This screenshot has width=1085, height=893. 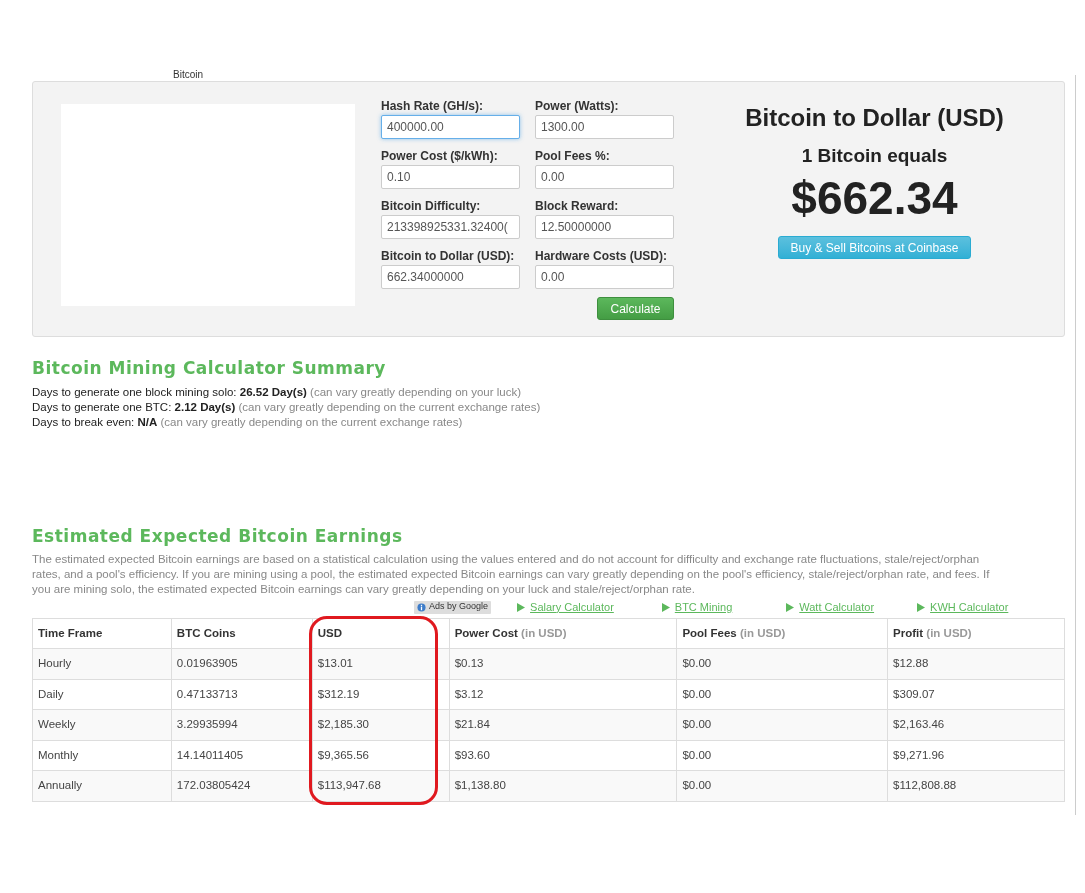 I want to click on table-cell: $21.84, so click(x=563, y=724).